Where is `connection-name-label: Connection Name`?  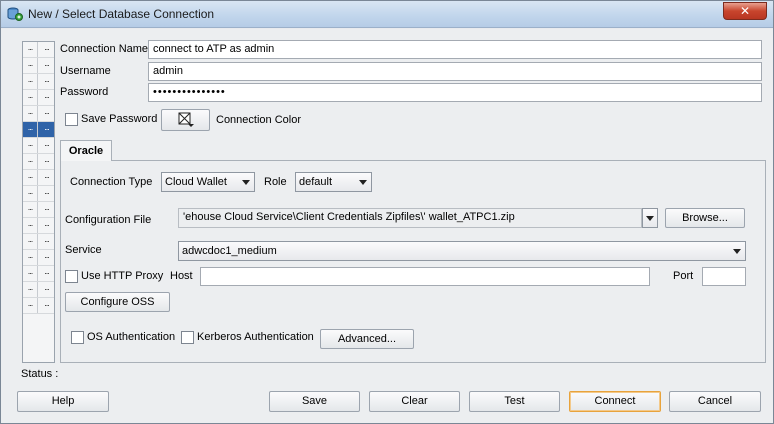
connection-name-label: Connection Name is located at coordinates (104, 49).